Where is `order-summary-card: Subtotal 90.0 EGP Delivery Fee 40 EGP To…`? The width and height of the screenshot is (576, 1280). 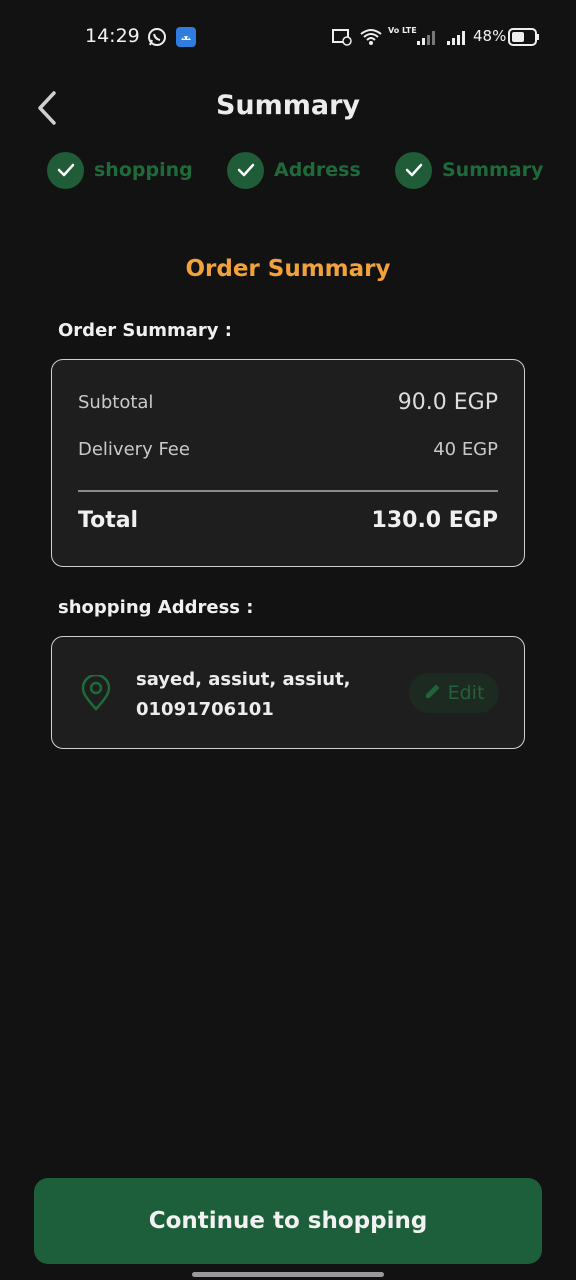
order-summary-card: Subtotal 90.0 EGP Delivery Fee 40 EGP To… is located at coordinates (288, 463).